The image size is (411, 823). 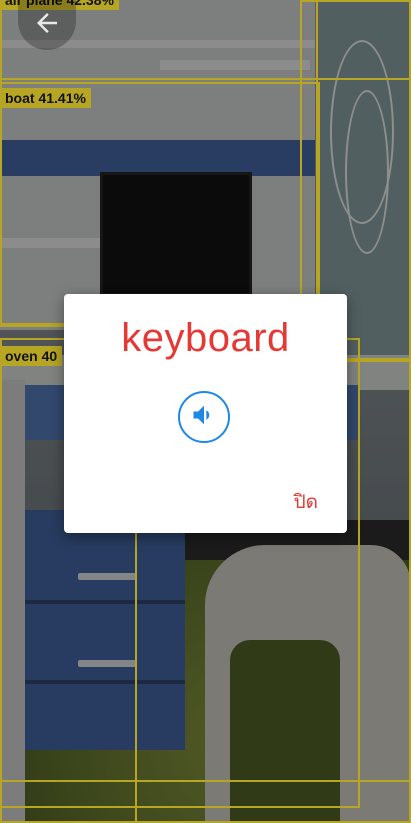 What do you see at coordinates (205, 801) in the screenshot?
I see `detection-box` at bounding box center [205, 801].